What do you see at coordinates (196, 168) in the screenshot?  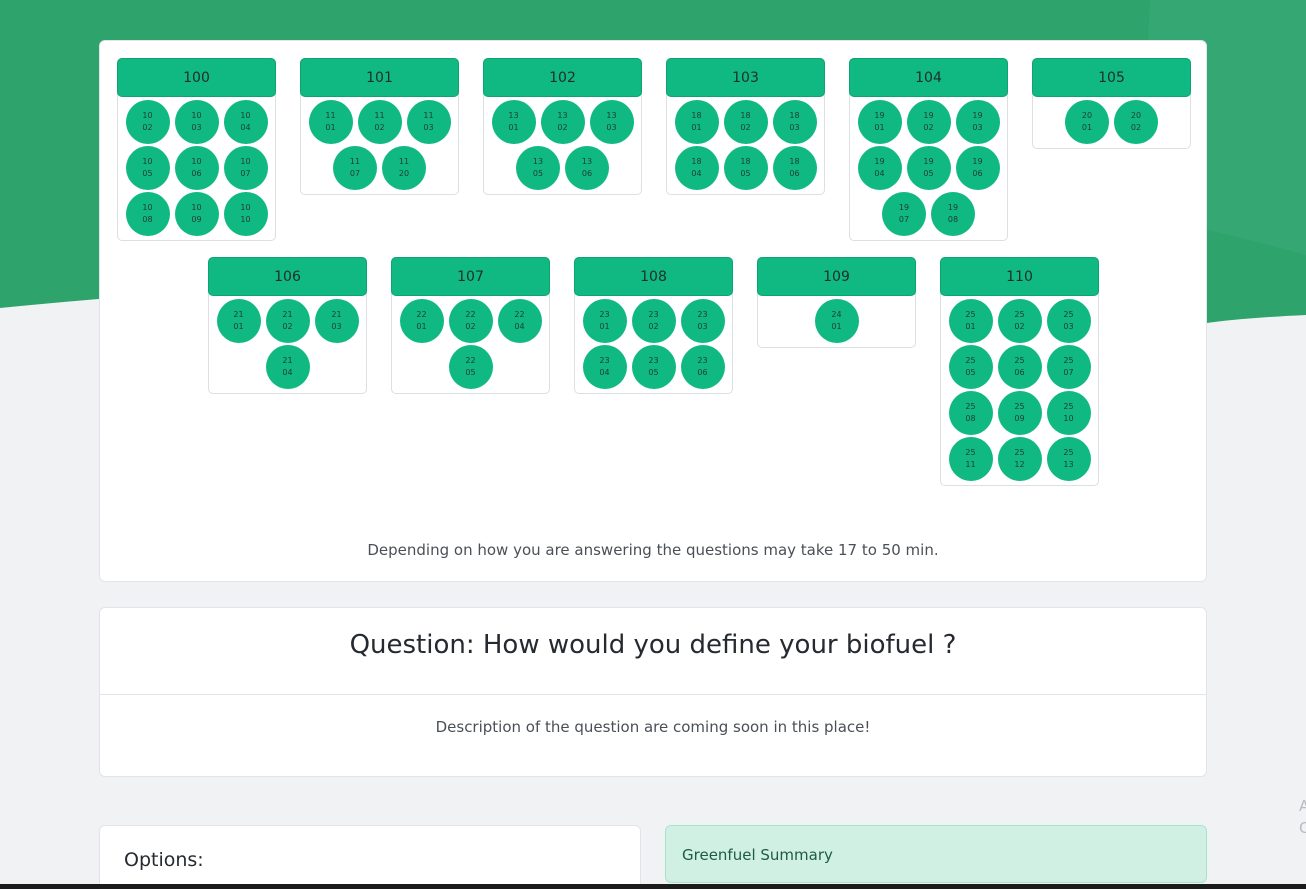 I see `question-dot-button: 10 06` at bounding box center [196, 168].